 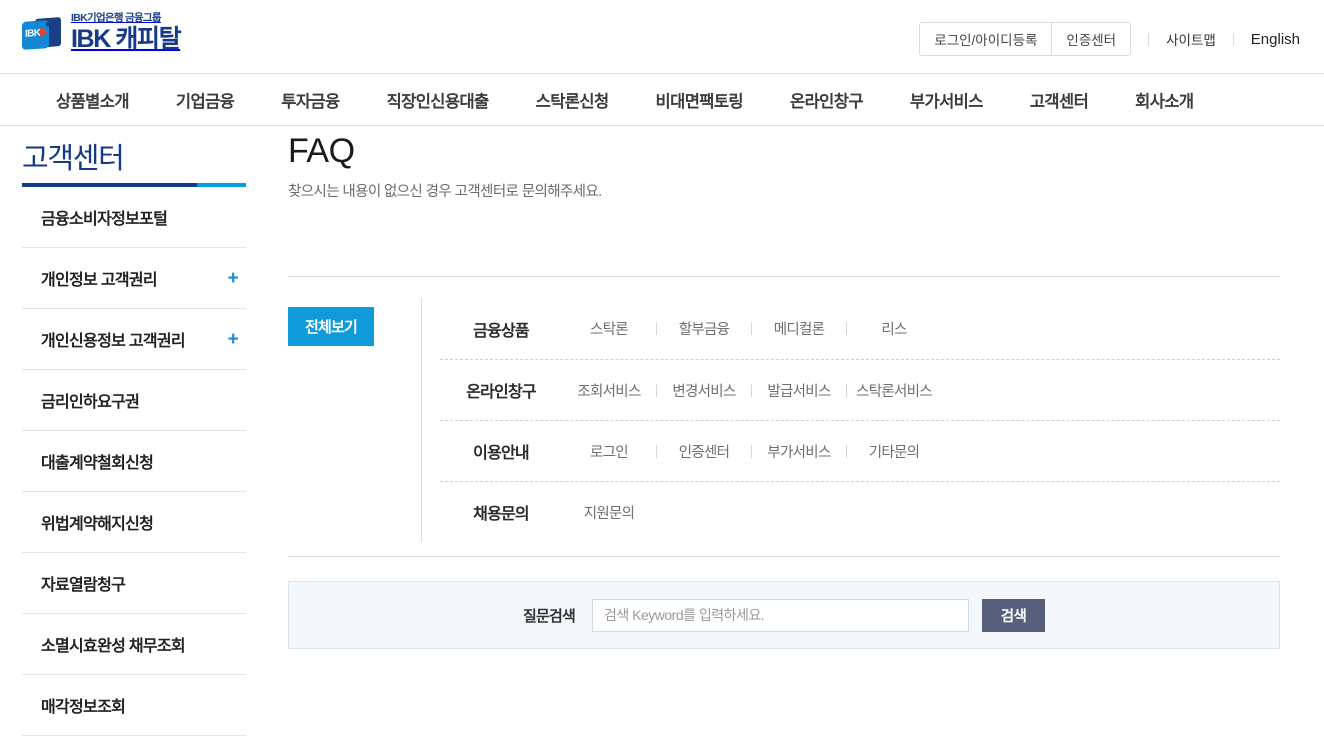 I want to click on nav-item-stock-loan-apply: 스탁론신청, so click(x=573, y=100).